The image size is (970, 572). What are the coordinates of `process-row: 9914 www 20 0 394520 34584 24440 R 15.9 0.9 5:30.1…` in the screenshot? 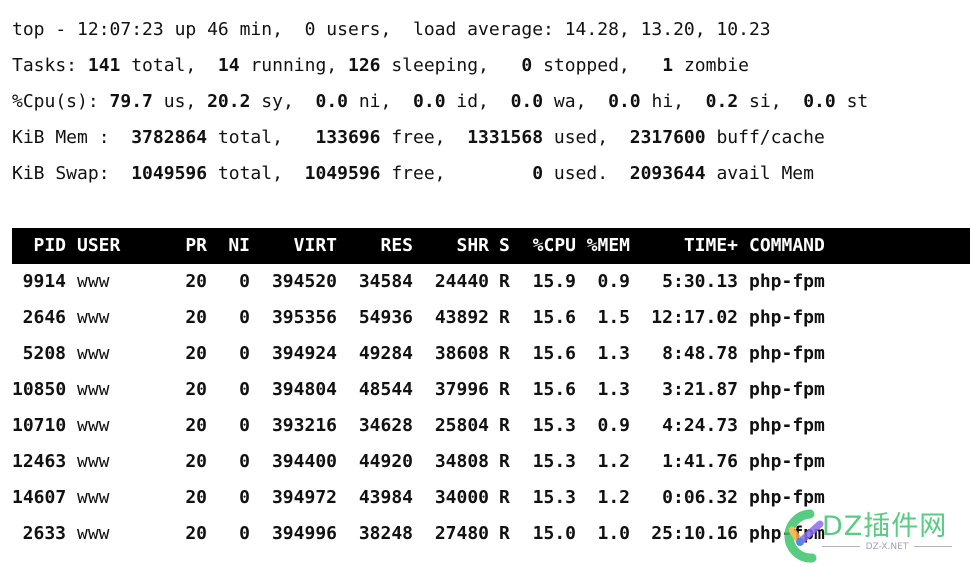 It's located at (491, 282).